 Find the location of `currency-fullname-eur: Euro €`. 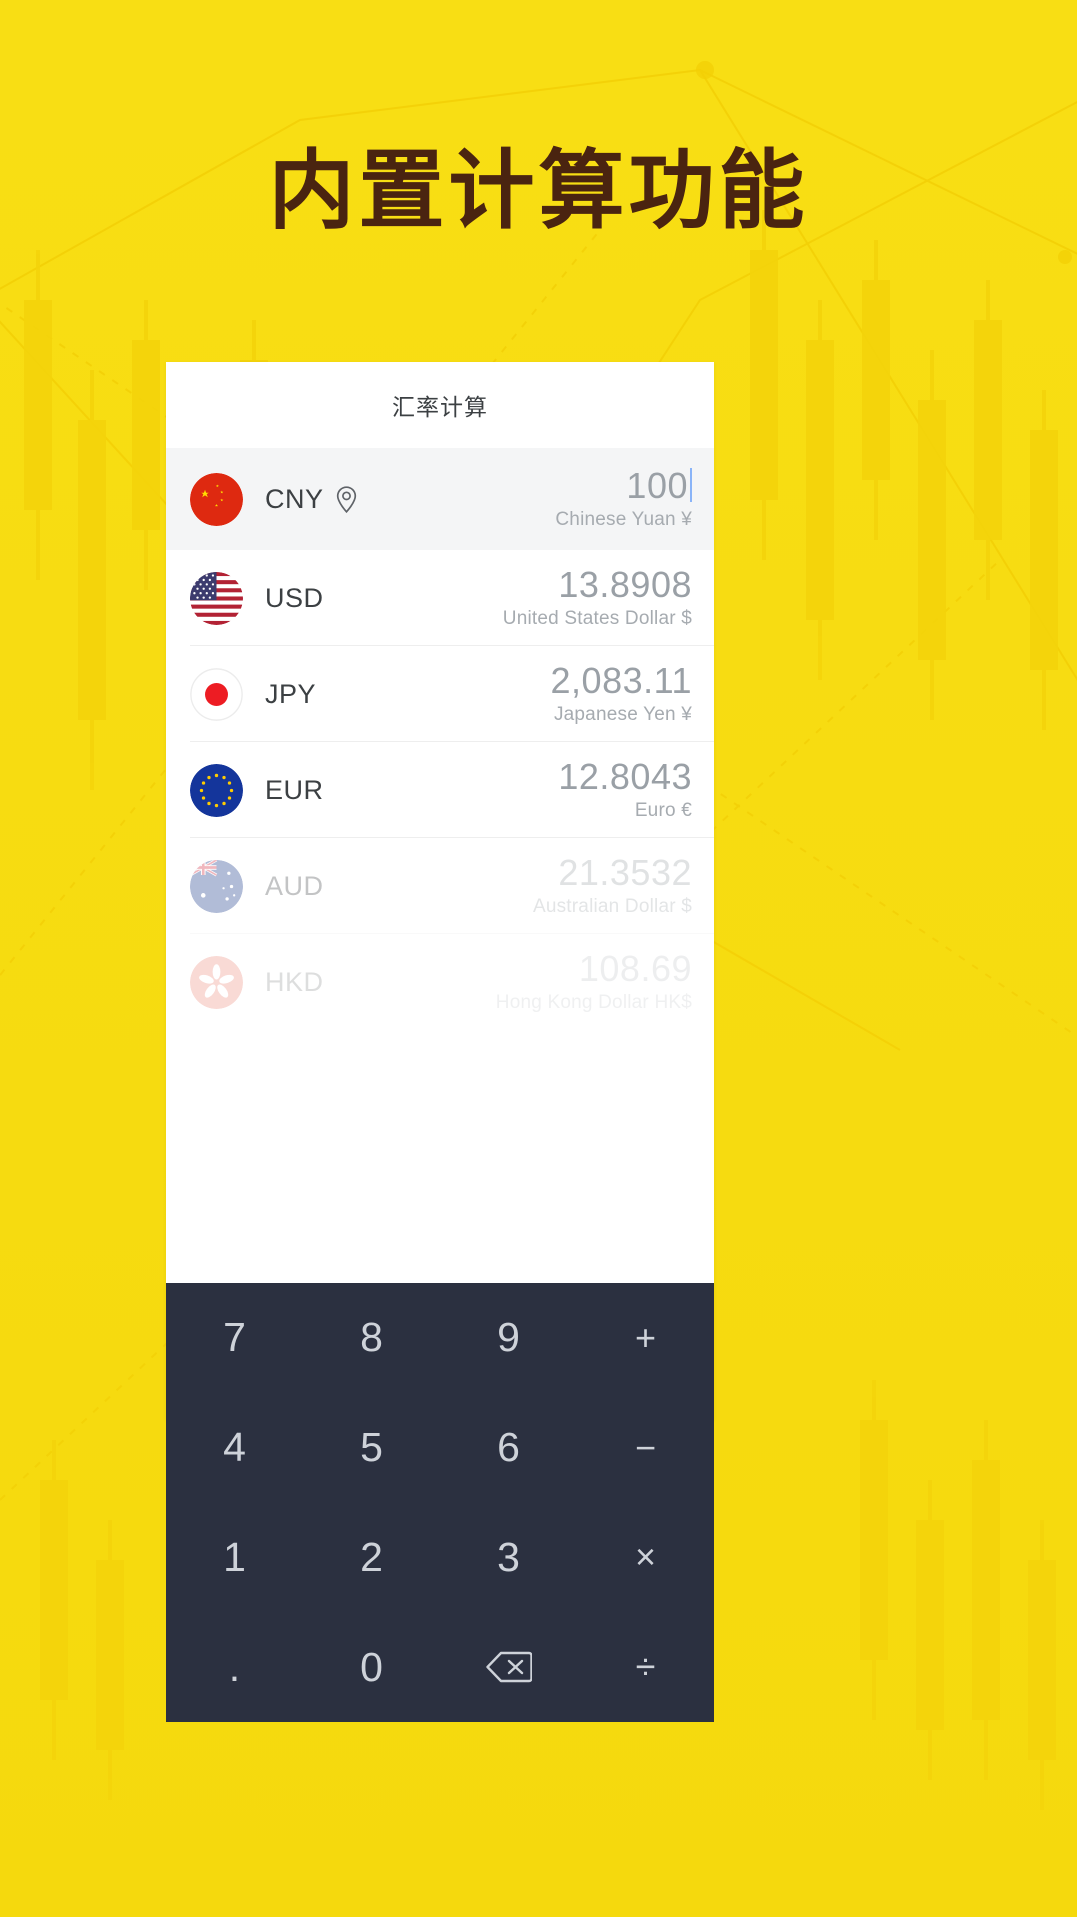

currency-fullname-eur: Euro € is located at coordinates (663, 811).